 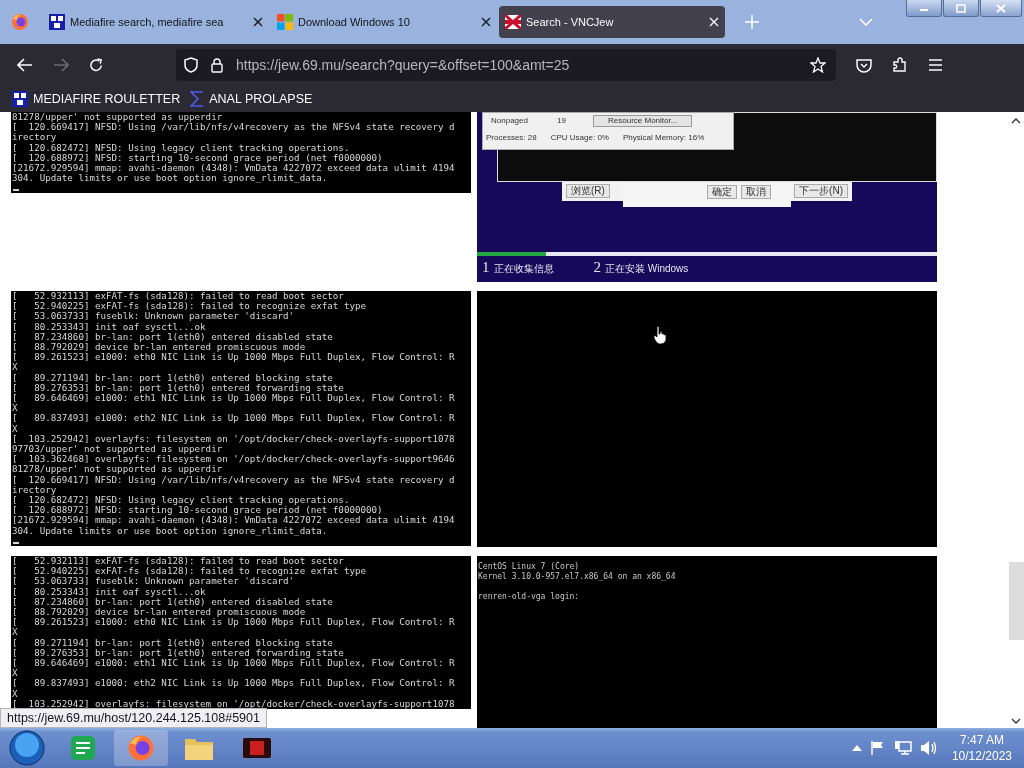 I want to click on terminal-line: [ 120.669417] NFSD: Using /var/lib/nfs/v4recovery as the NFSv4 state recovery d, so click(x=234, y=479).